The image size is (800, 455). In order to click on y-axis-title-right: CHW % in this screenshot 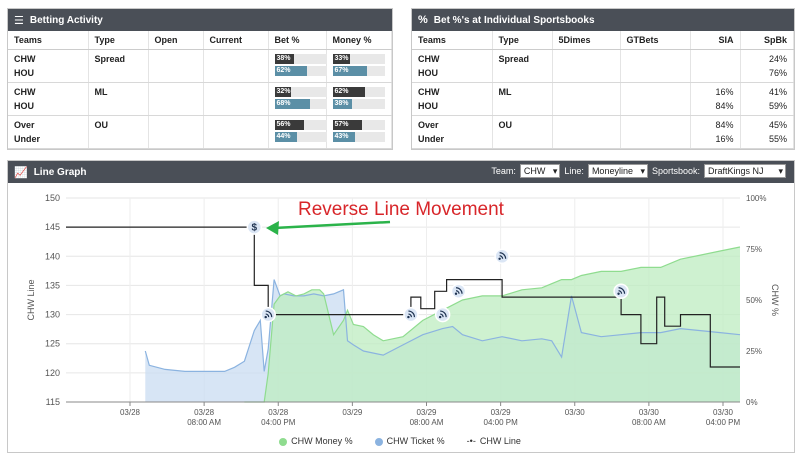, I will do `click(775, 300)`.